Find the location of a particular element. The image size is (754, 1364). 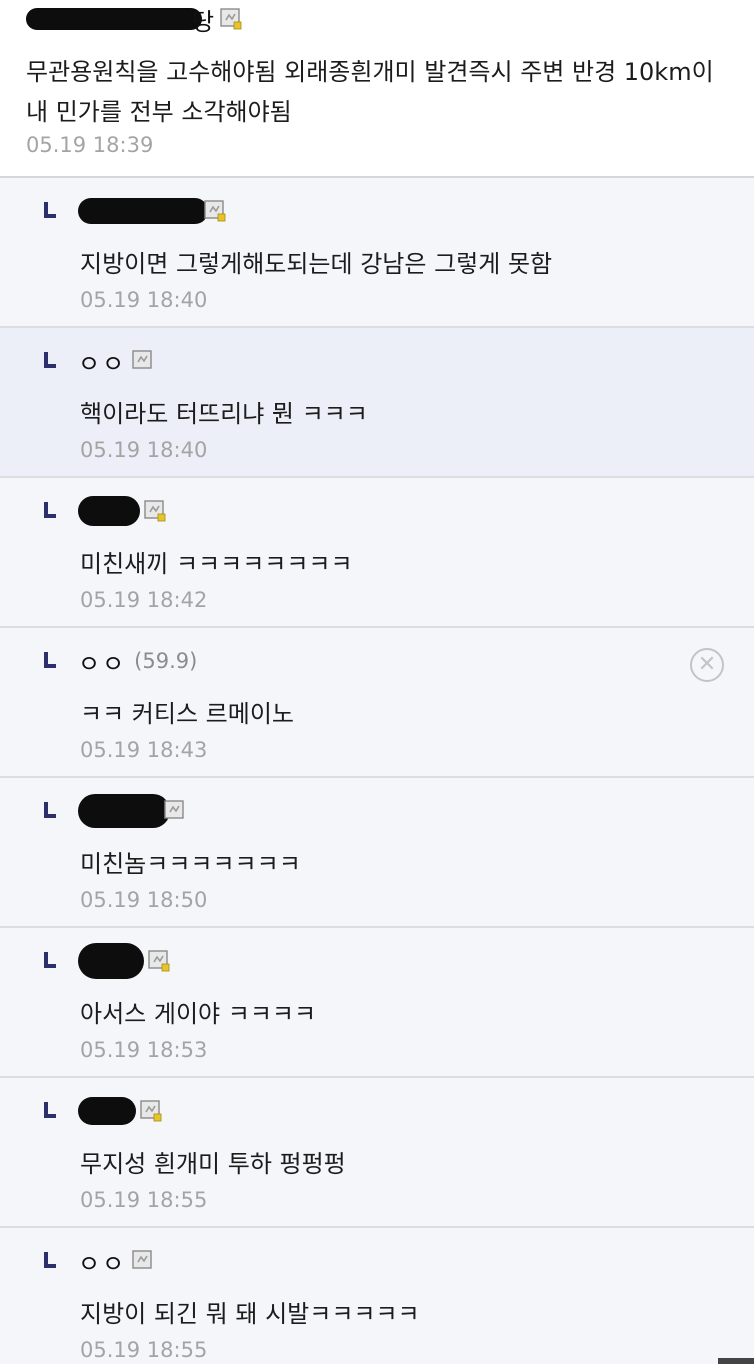

reply-author: ㅇㅇ (59.9) is located at coordinates (137, 661).